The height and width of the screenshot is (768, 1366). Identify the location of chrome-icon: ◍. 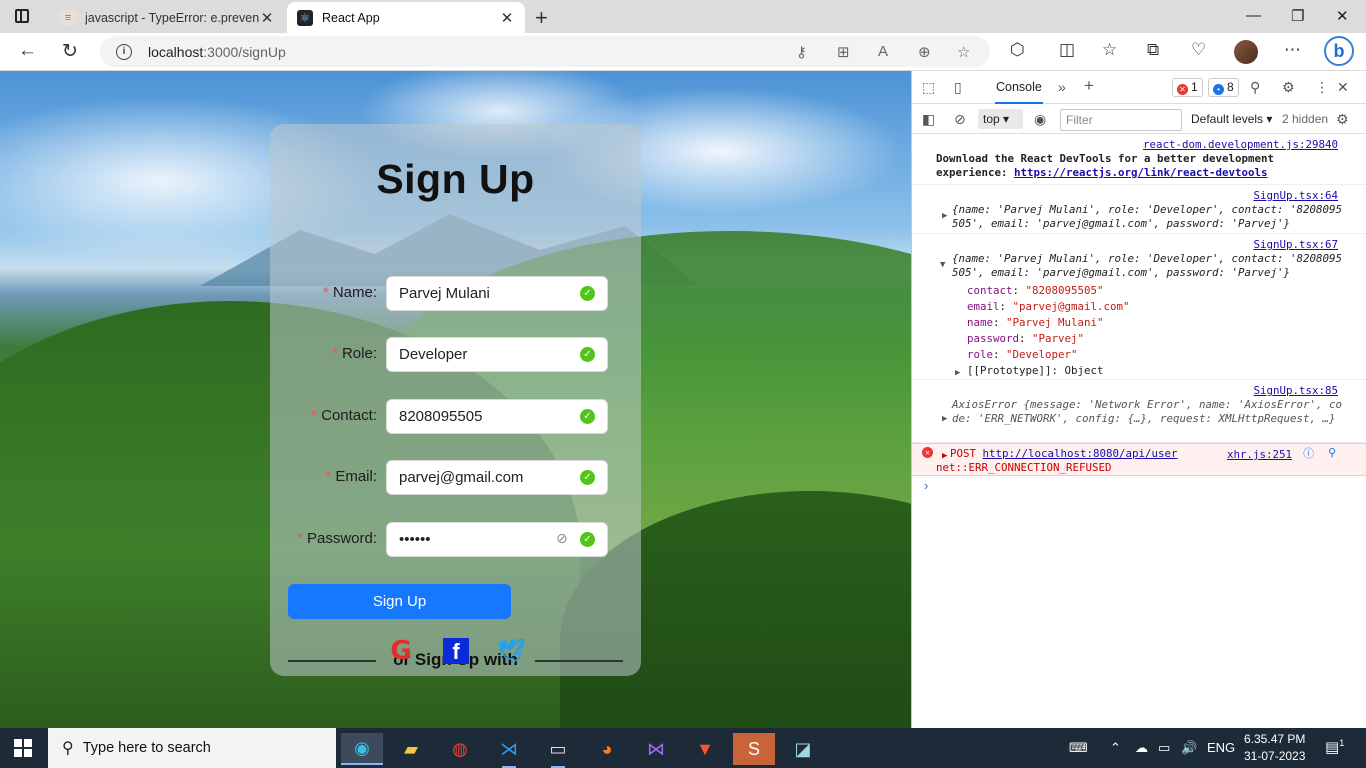
(460, 749).